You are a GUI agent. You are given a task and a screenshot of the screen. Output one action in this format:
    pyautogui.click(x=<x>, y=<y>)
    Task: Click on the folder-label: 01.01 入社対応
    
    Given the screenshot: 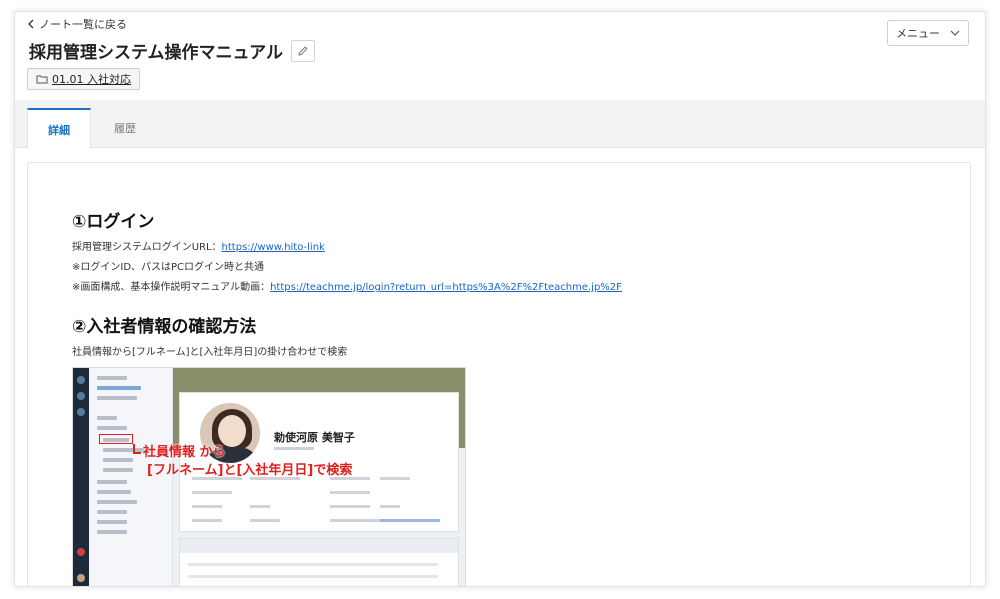 What is the action you would take?
    pyautogui.click(x=91, y=79)
    